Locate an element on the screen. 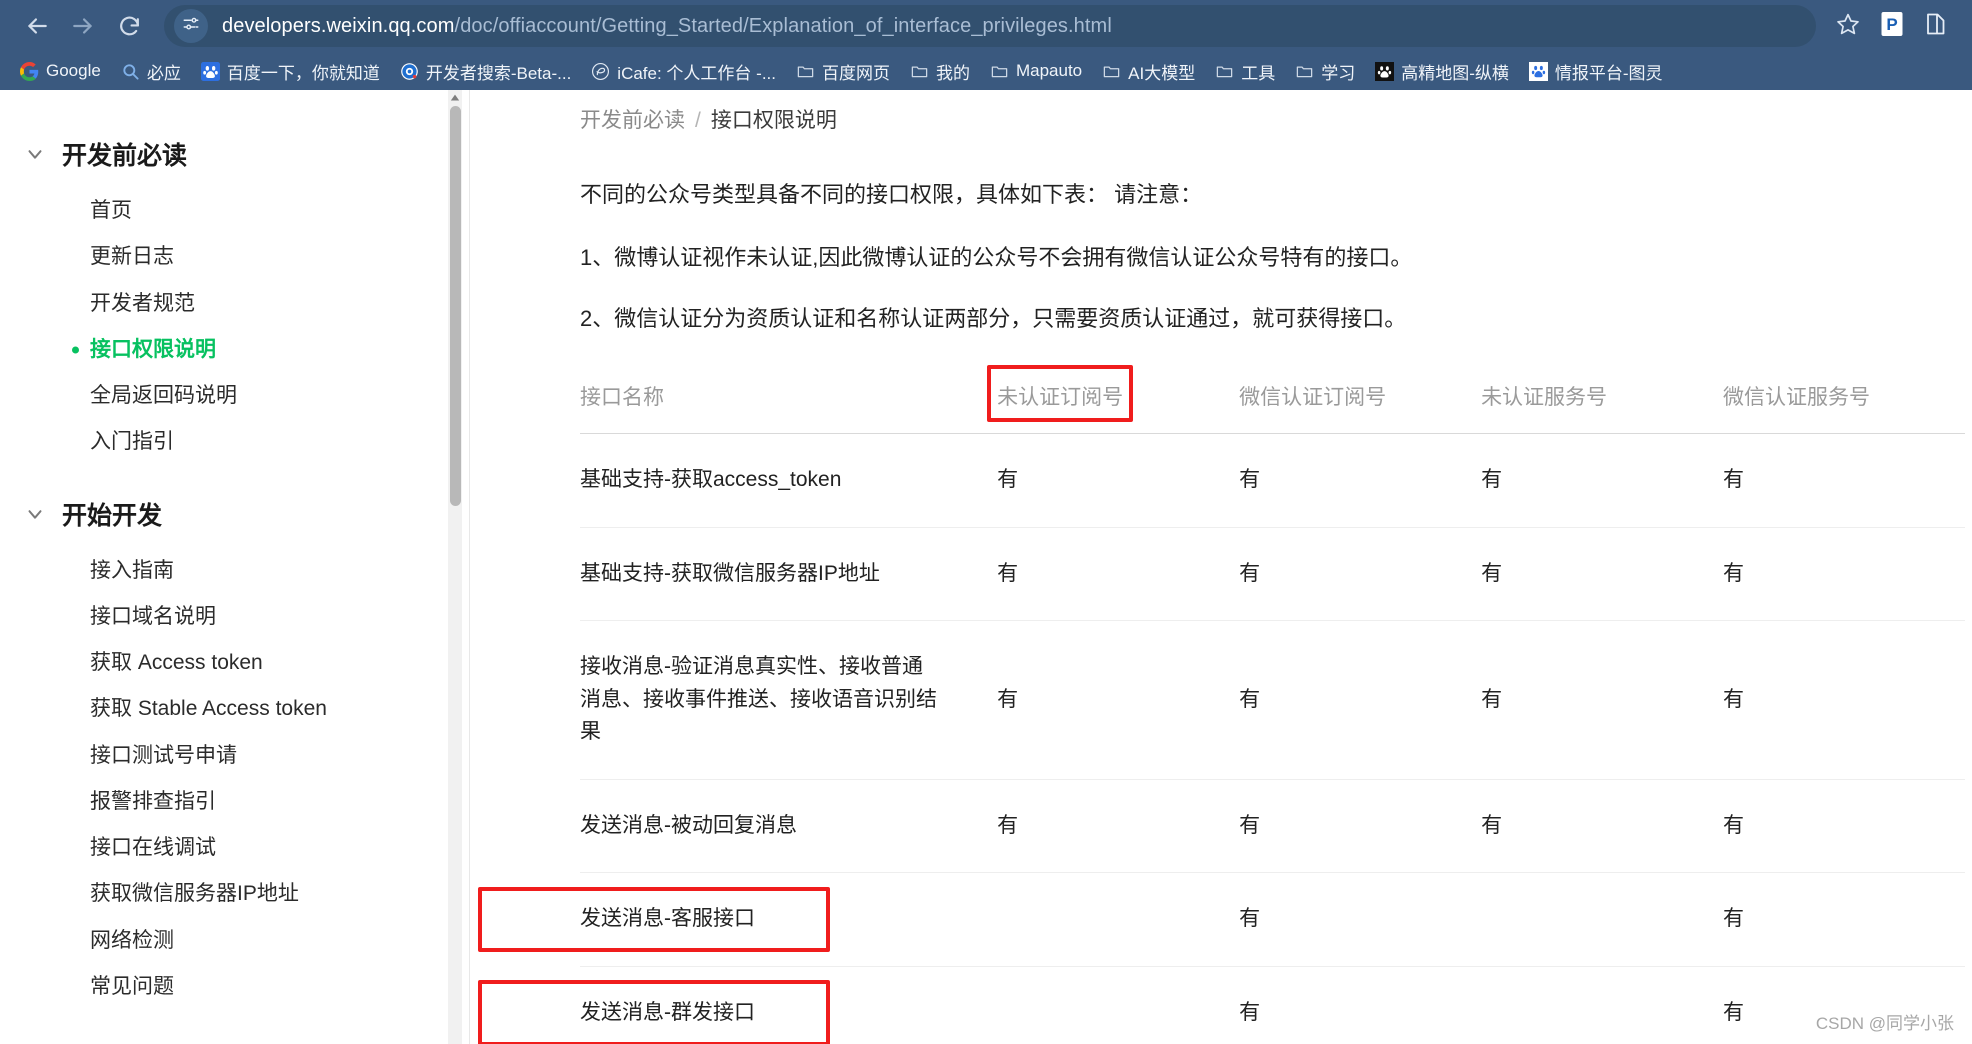  extension-button: P is located at coordinates (1892, 26).